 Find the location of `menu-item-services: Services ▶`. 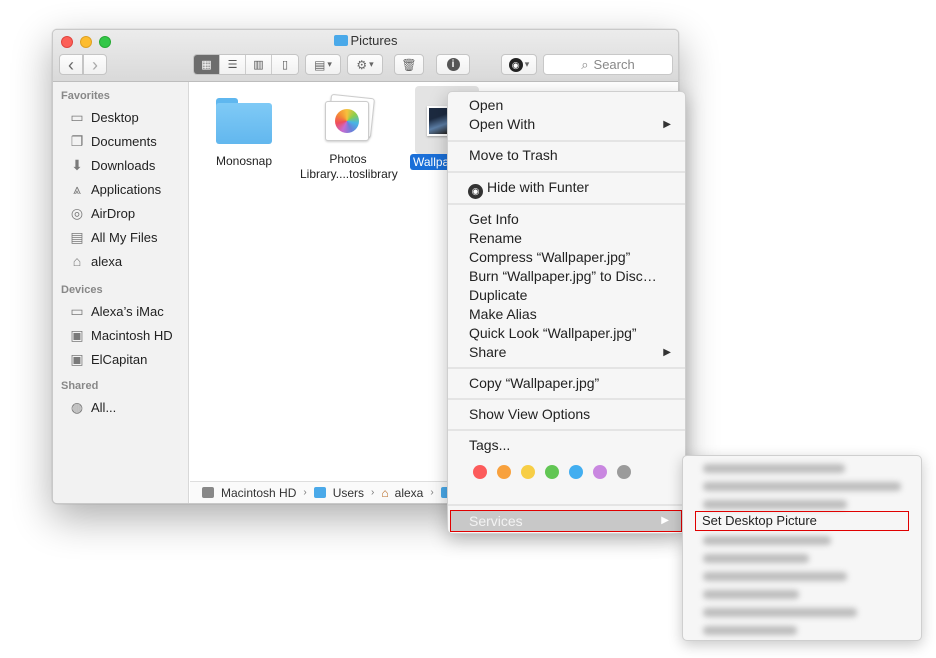

menu-item-services: Services ▶ is located at coordinates (566, 521).